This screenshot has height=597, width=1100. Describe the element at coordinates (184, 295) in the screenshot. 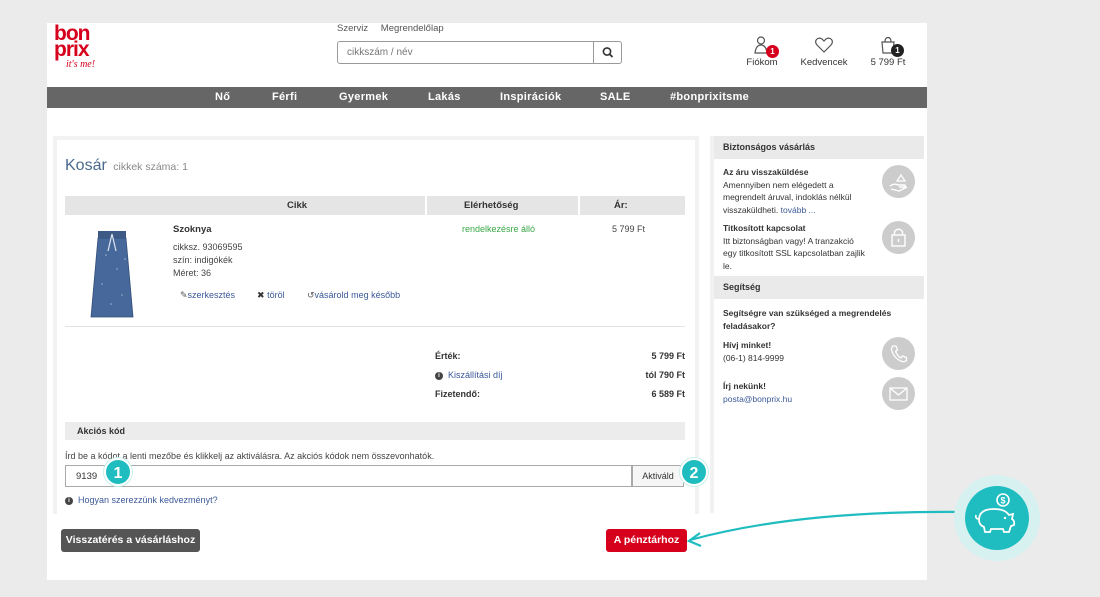

I see `pencil-icon: ✎` at that location.